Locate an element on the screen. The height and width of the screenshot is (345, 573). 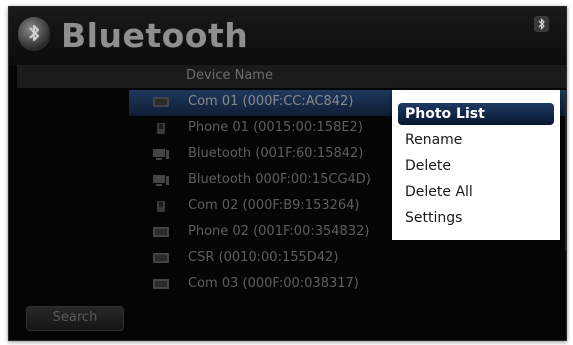
device-name: CSR (0010:00:155D42) is located at coordinates (263, 257).